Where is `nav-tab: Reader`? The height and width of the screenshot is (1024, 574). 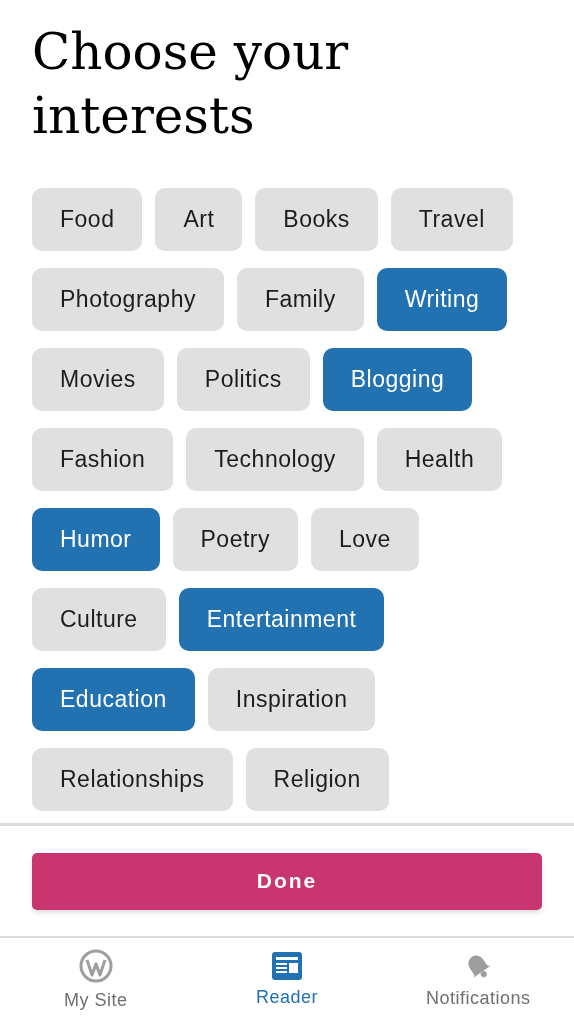
nav-tab: Reader is located at coordinates (287, 981).